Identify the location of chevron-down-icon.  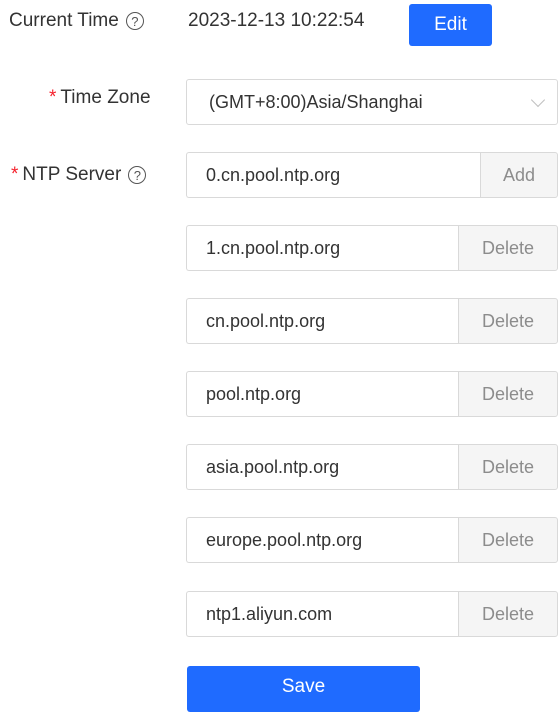
(538, 100).